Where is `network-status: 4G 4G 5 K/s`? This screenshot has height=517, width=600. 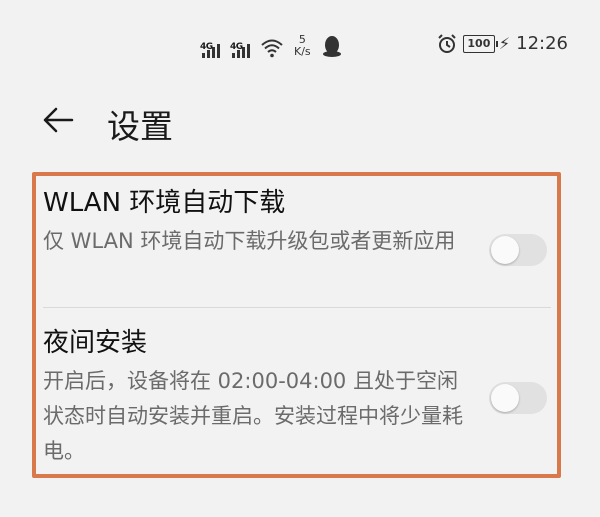 network-status: 4G 4G 5 K/s is located at coordinates (271, 44).